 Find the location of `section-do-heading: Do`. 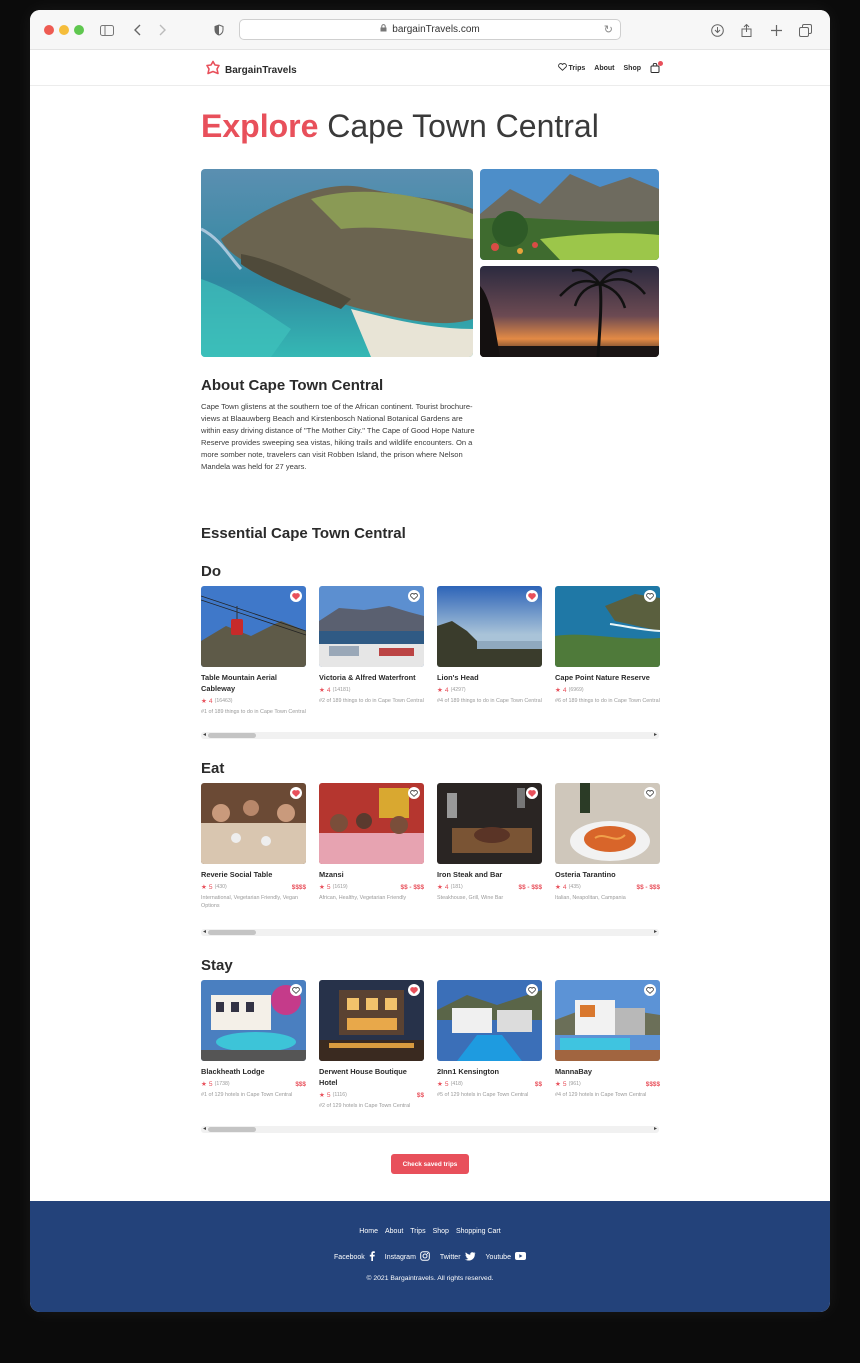

section-do-heading: Do is located at coordinates (211, 571).